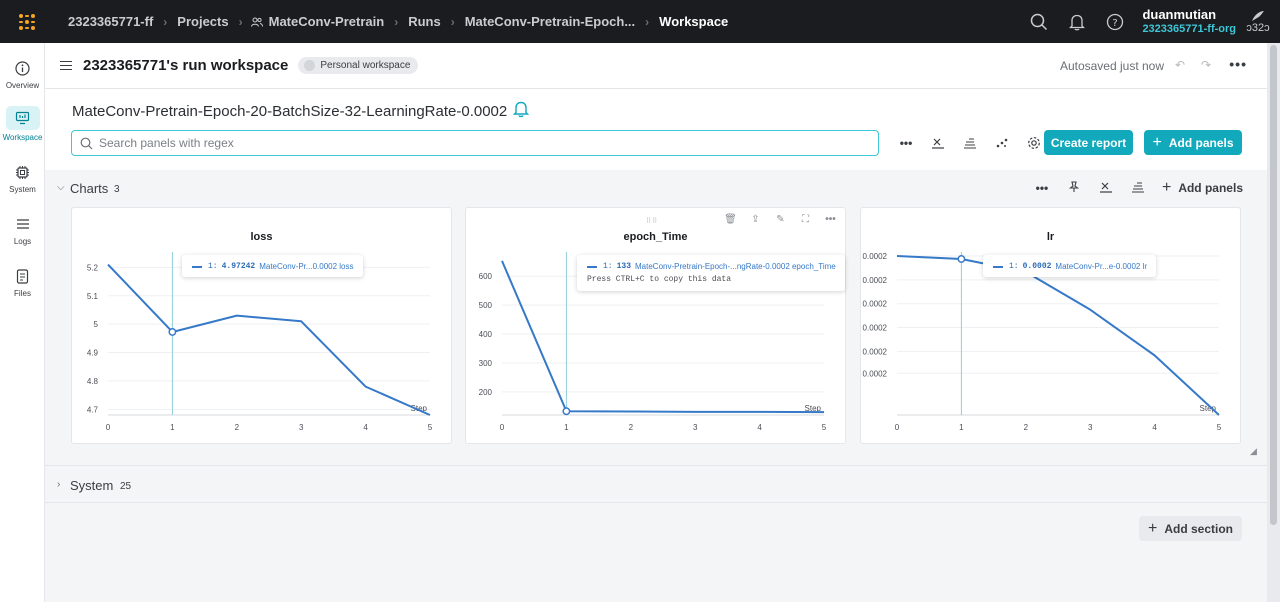 The image size is (1280, 602). Describe the element at coordinates (92, 485) in the screenshot. I see `section-title: System` at that location.